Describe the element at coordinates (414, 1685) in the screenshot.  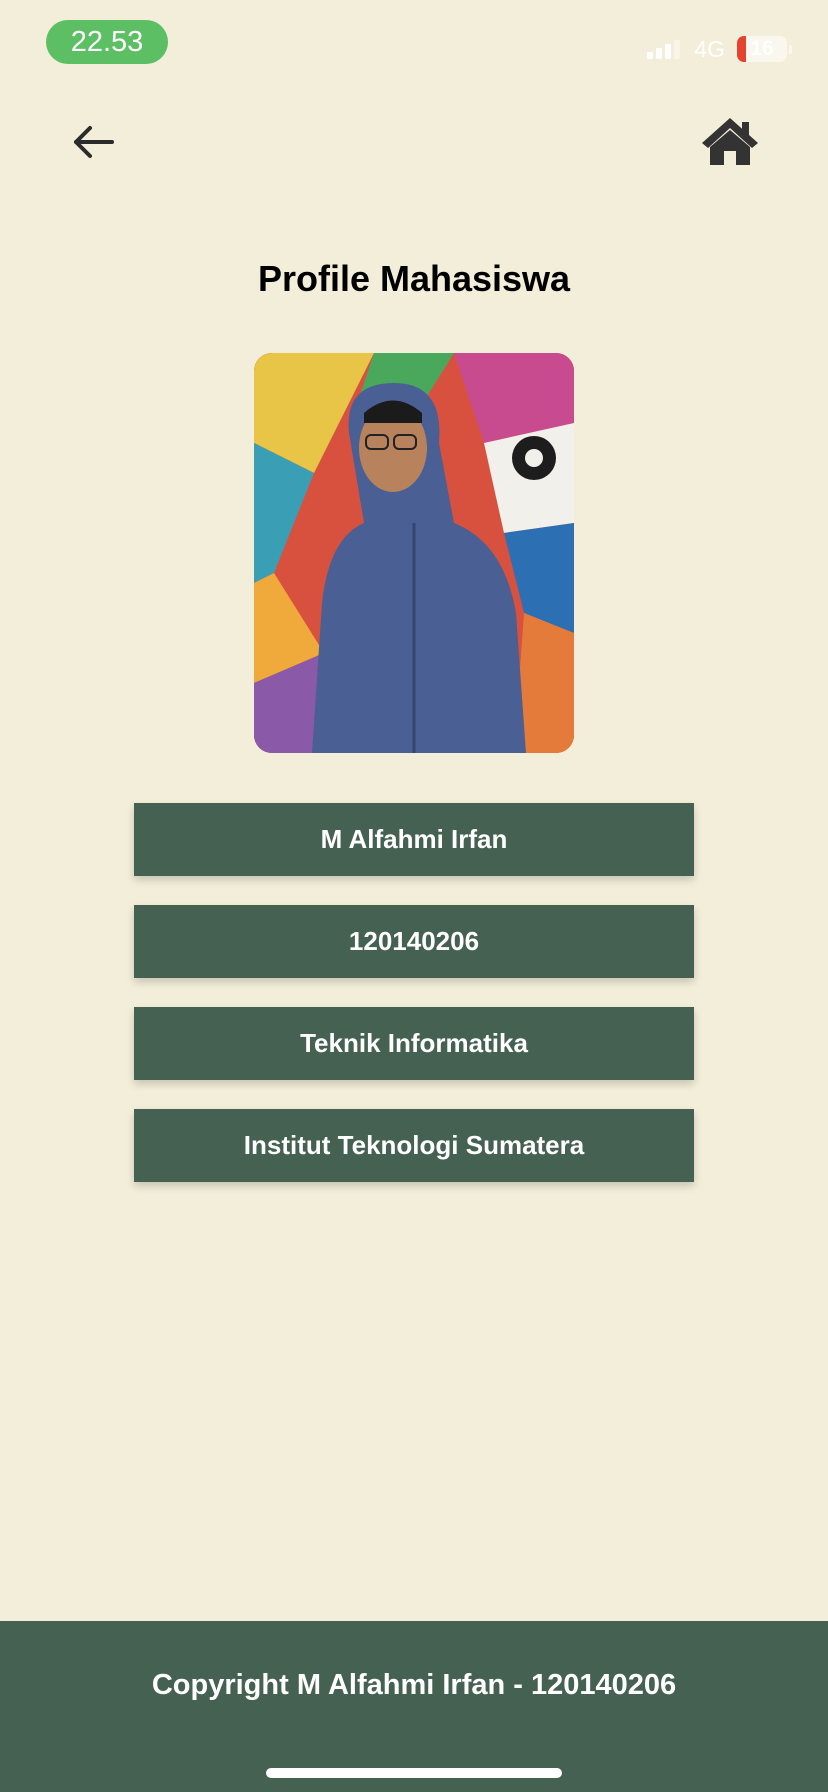
I see `footer-copyright: Copyright M Alfahmi Irfan - 120140206` at that location.